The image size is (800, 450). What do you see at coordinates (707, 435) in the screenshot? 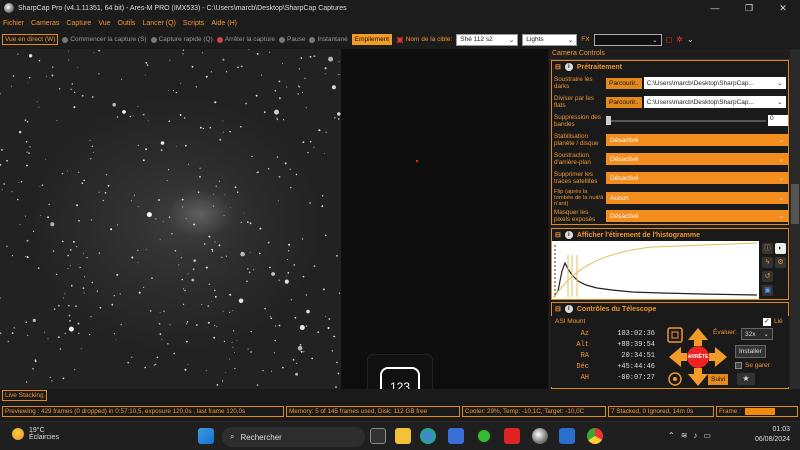
I see `battery-icon: ▭` at bounding box center [707, 435].